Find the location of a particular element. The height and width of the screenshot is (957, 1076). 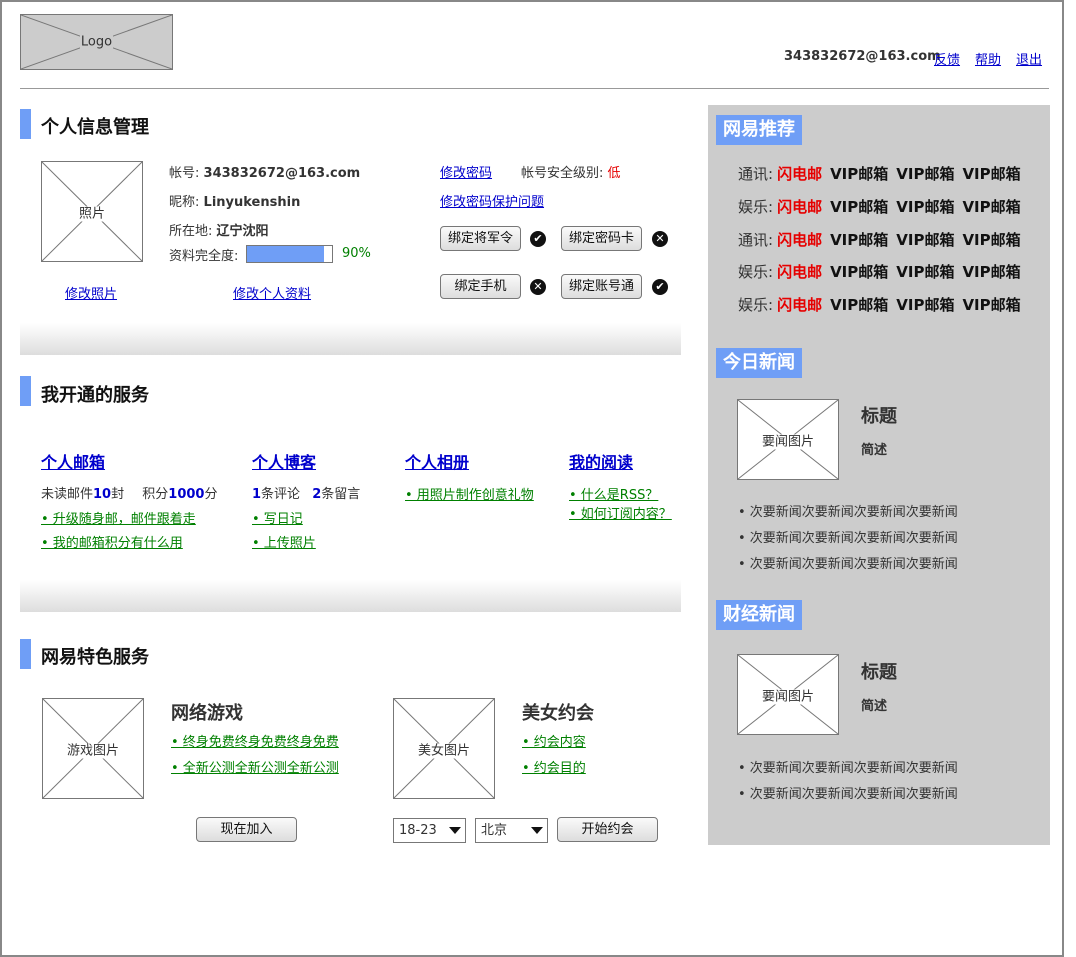

help-link: 帮助 is located at coordinates (988, 58).